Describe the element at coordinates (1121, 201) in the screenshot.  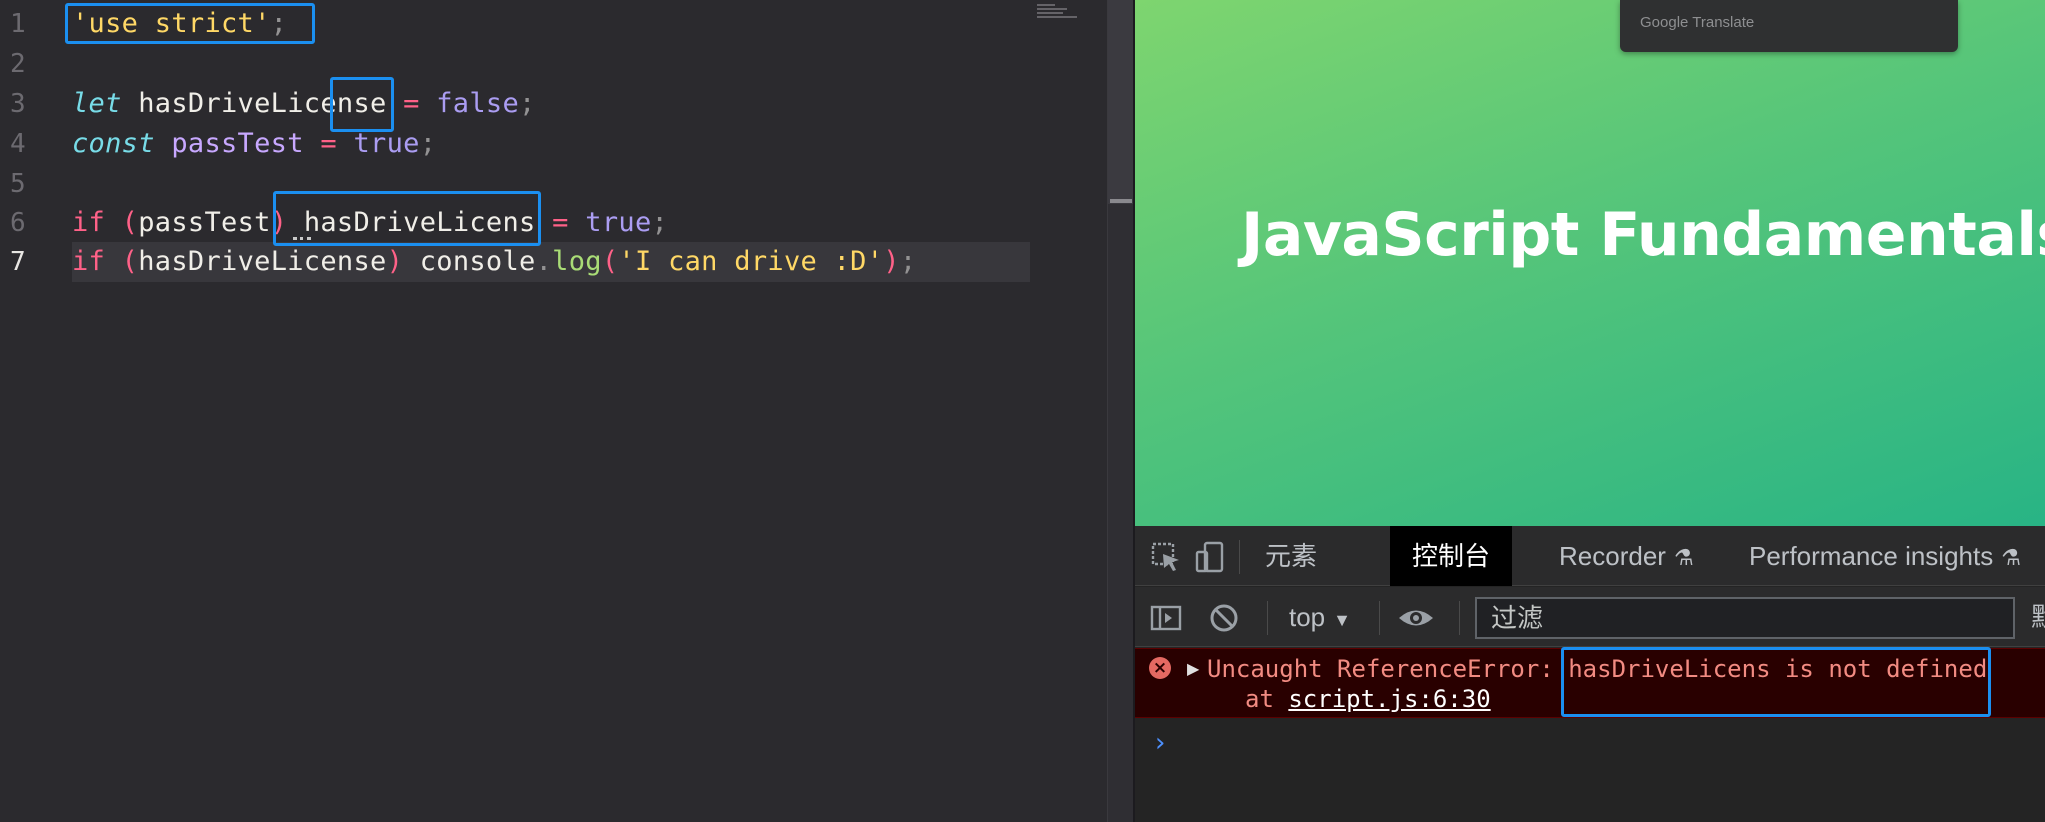
I see `scrollbar-cursor-marker` at that location.